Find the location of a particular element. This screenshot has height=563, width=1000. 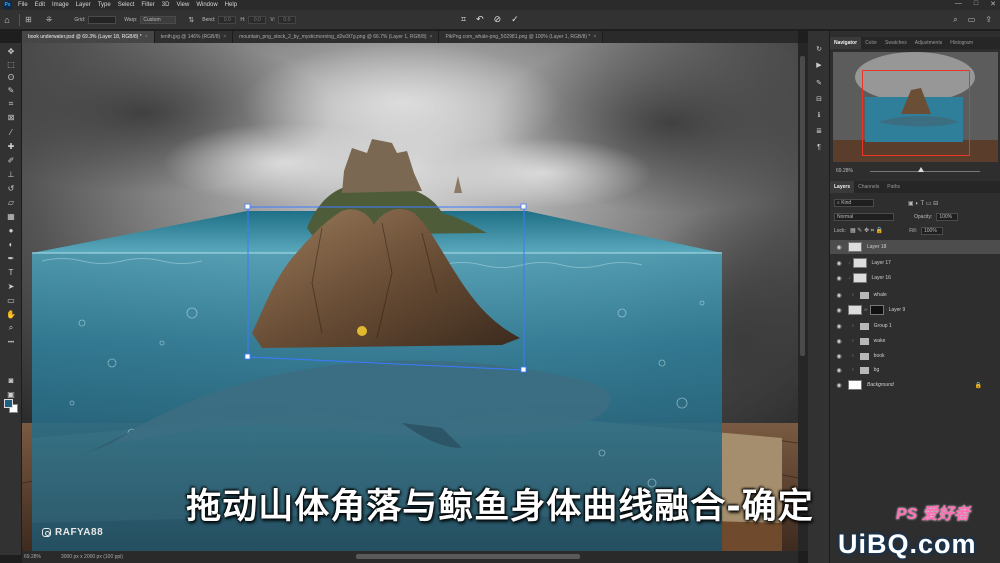

fill-field: 100% is located at coordinates (931, 231).